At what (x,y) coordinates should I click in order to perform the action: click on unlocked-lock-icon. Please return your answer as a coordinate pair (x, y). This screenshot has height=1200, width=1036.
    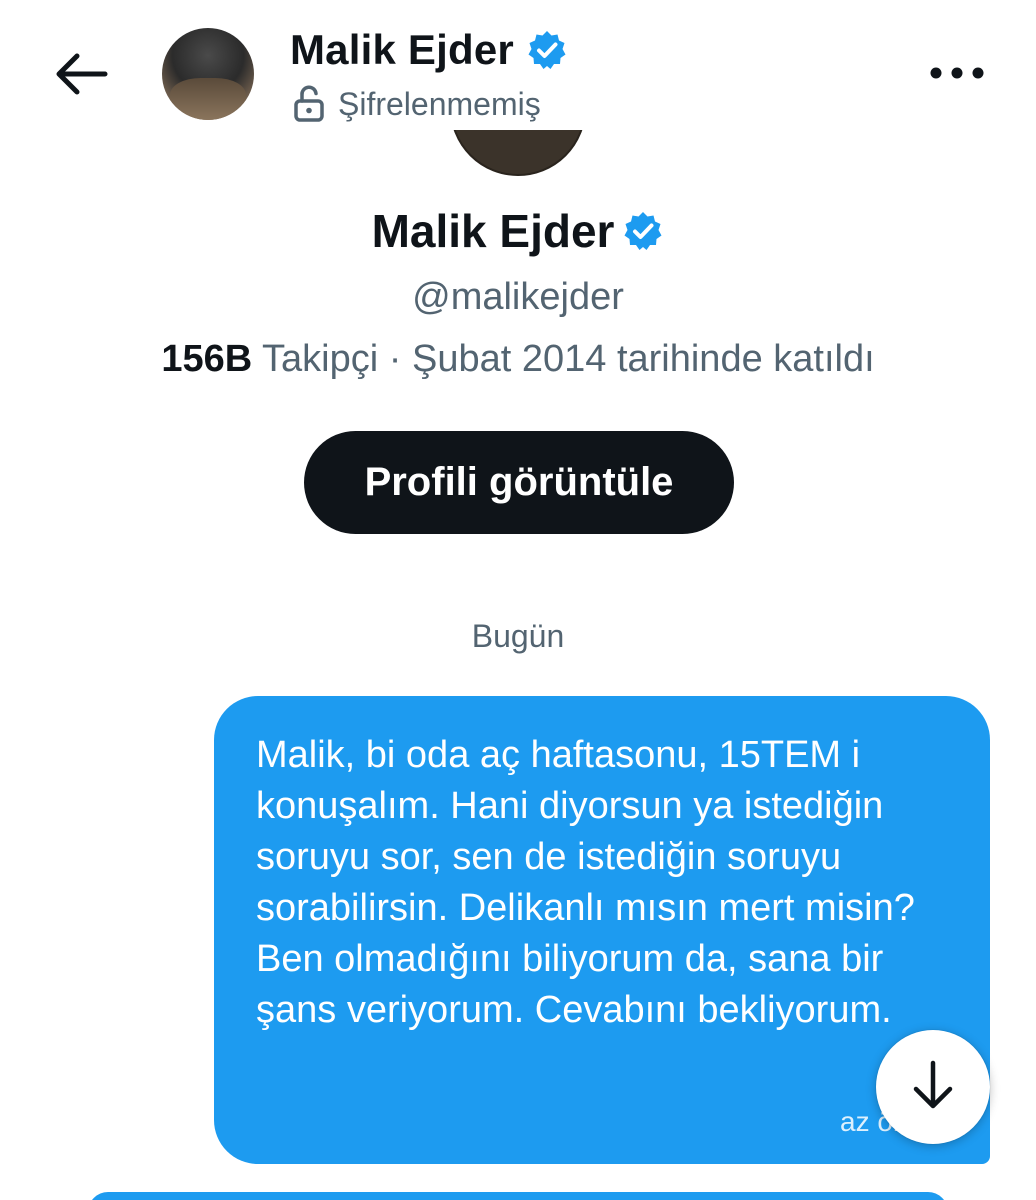
    Looking at the image, I should click on (309, 104).